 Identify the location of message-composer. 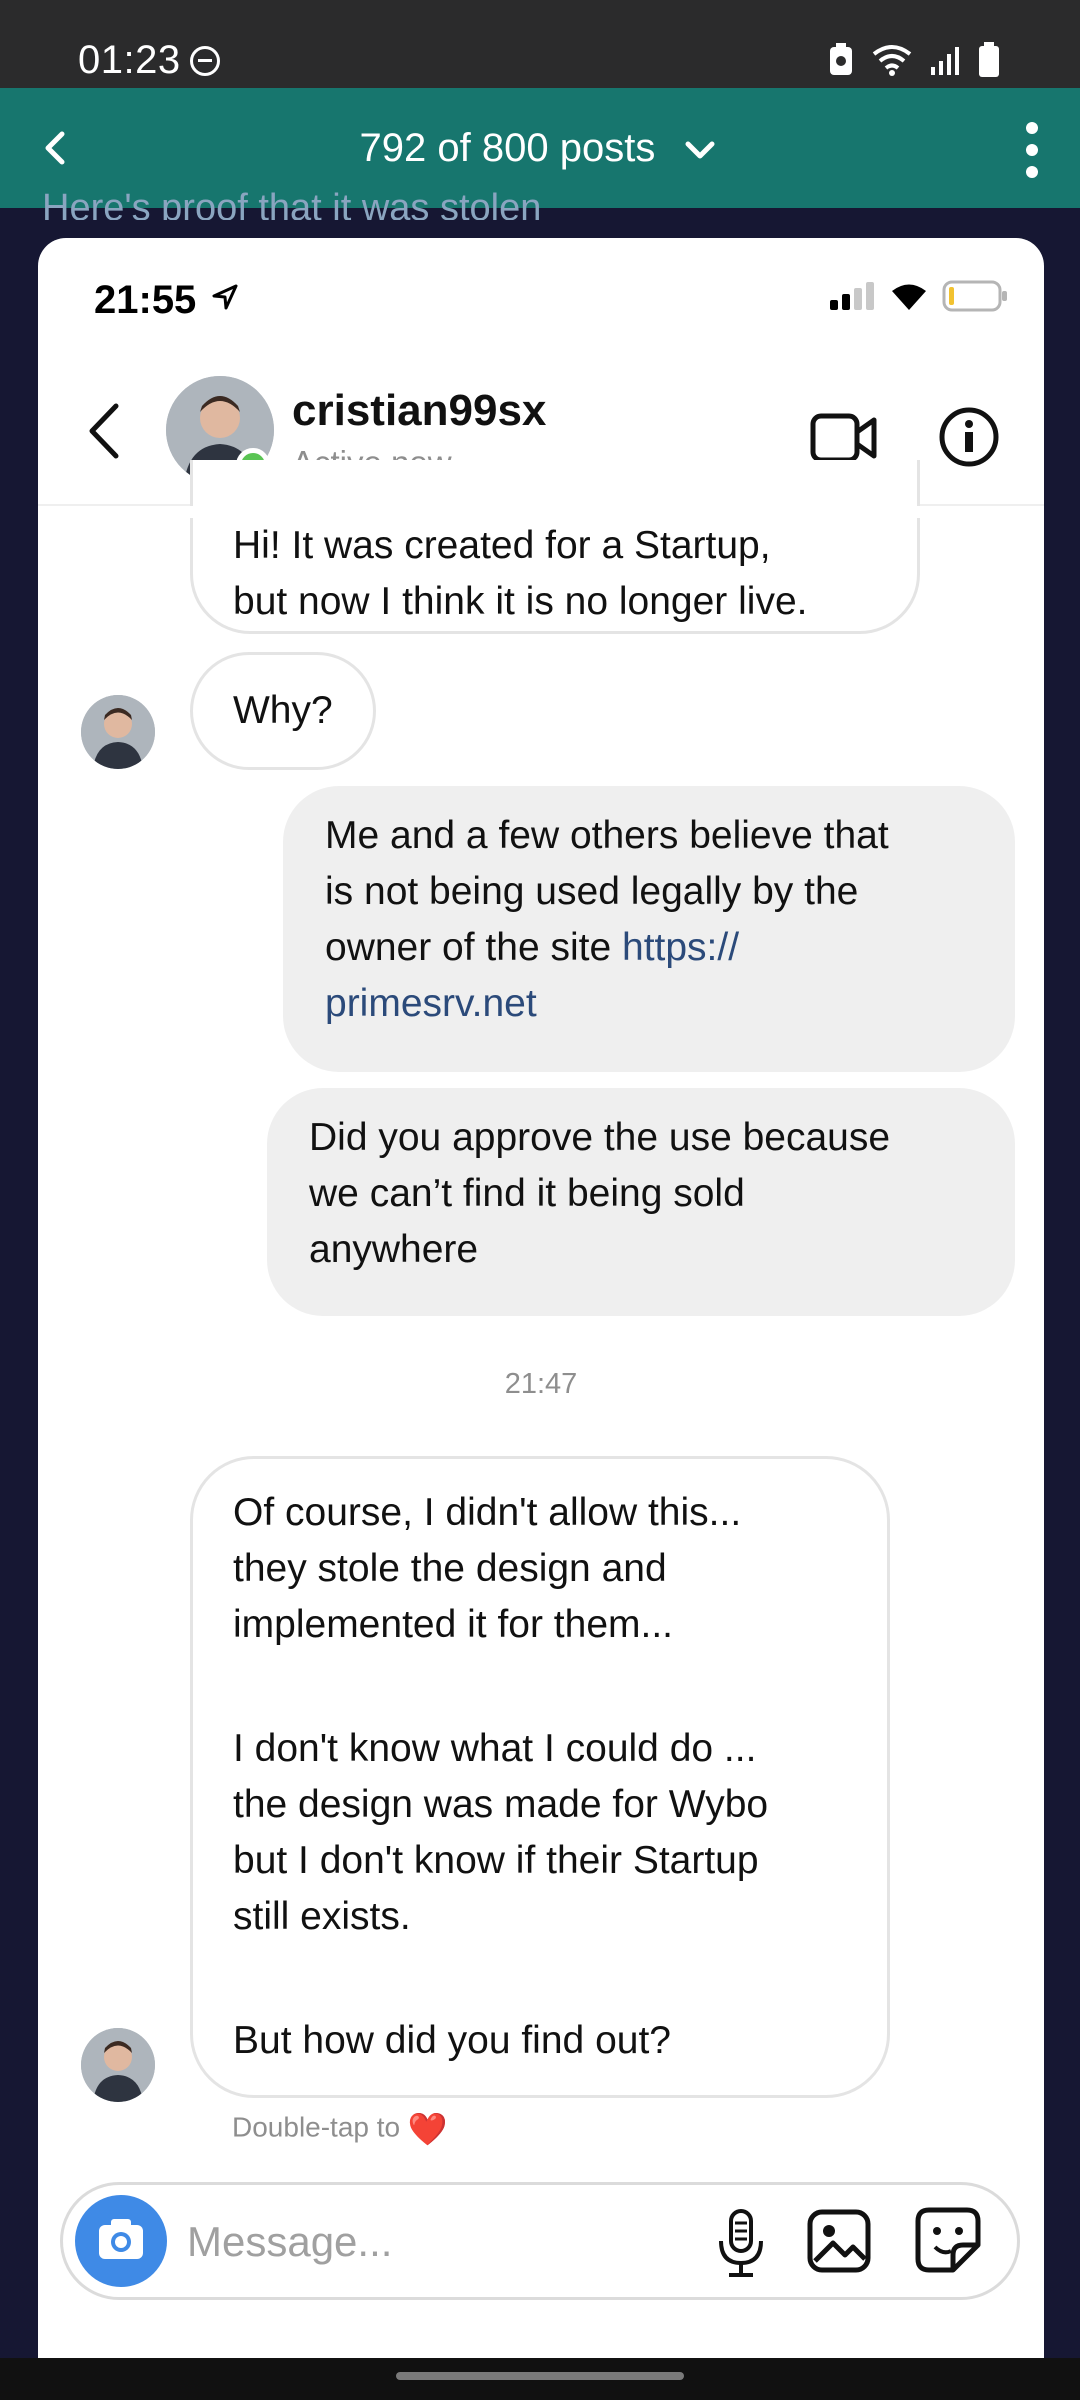
(540, 2241).